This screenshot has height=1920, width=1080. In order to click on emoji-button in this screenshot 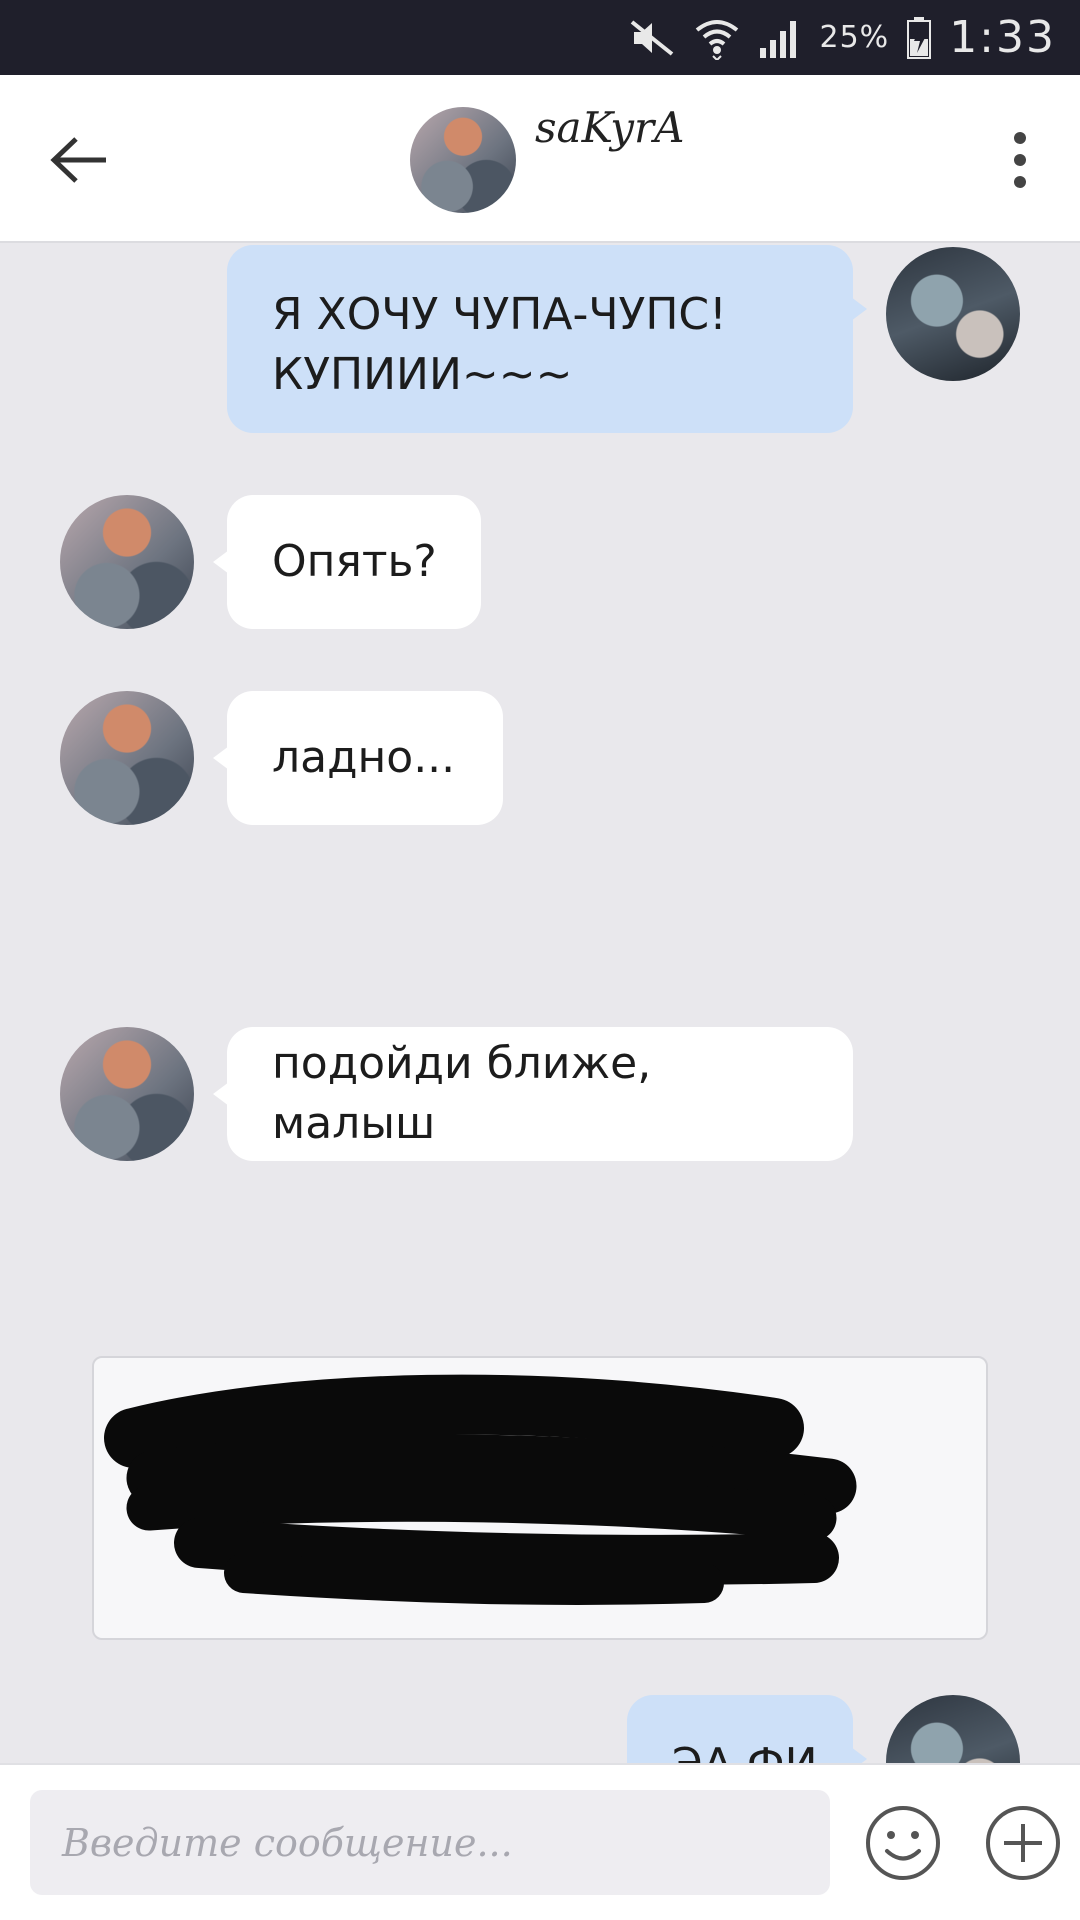, I will do `click(903, 1843)`.